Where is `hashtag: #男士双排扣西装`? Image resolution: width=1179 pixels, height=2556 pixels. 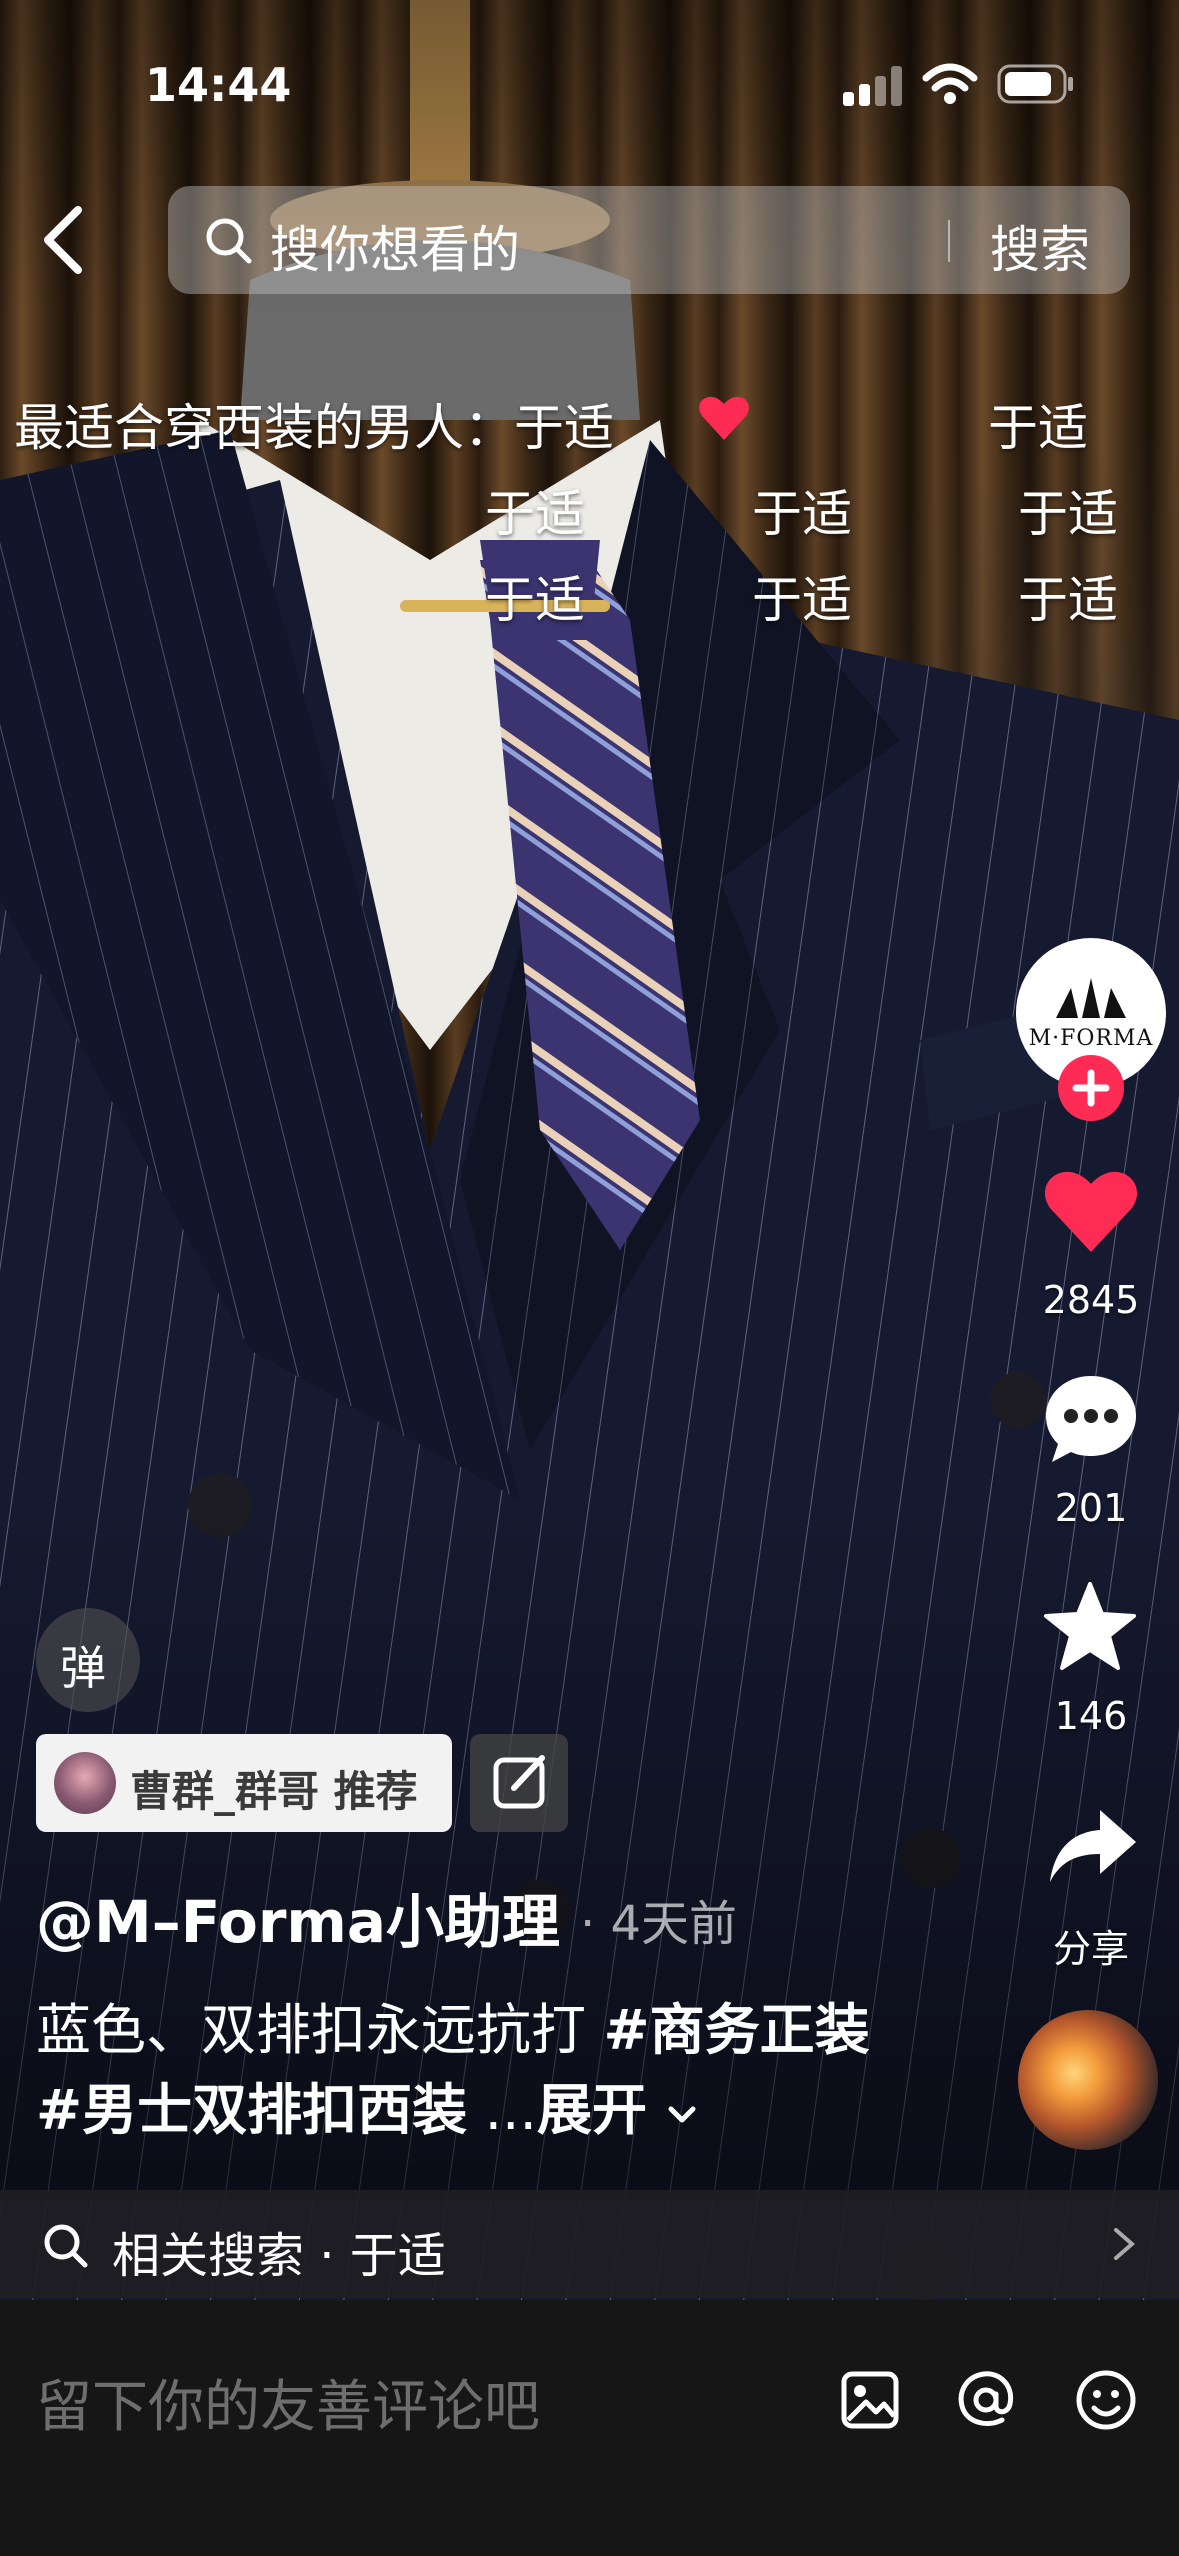
hashtag: #男士双排扣西装 is located at coordinates (251, 2110).